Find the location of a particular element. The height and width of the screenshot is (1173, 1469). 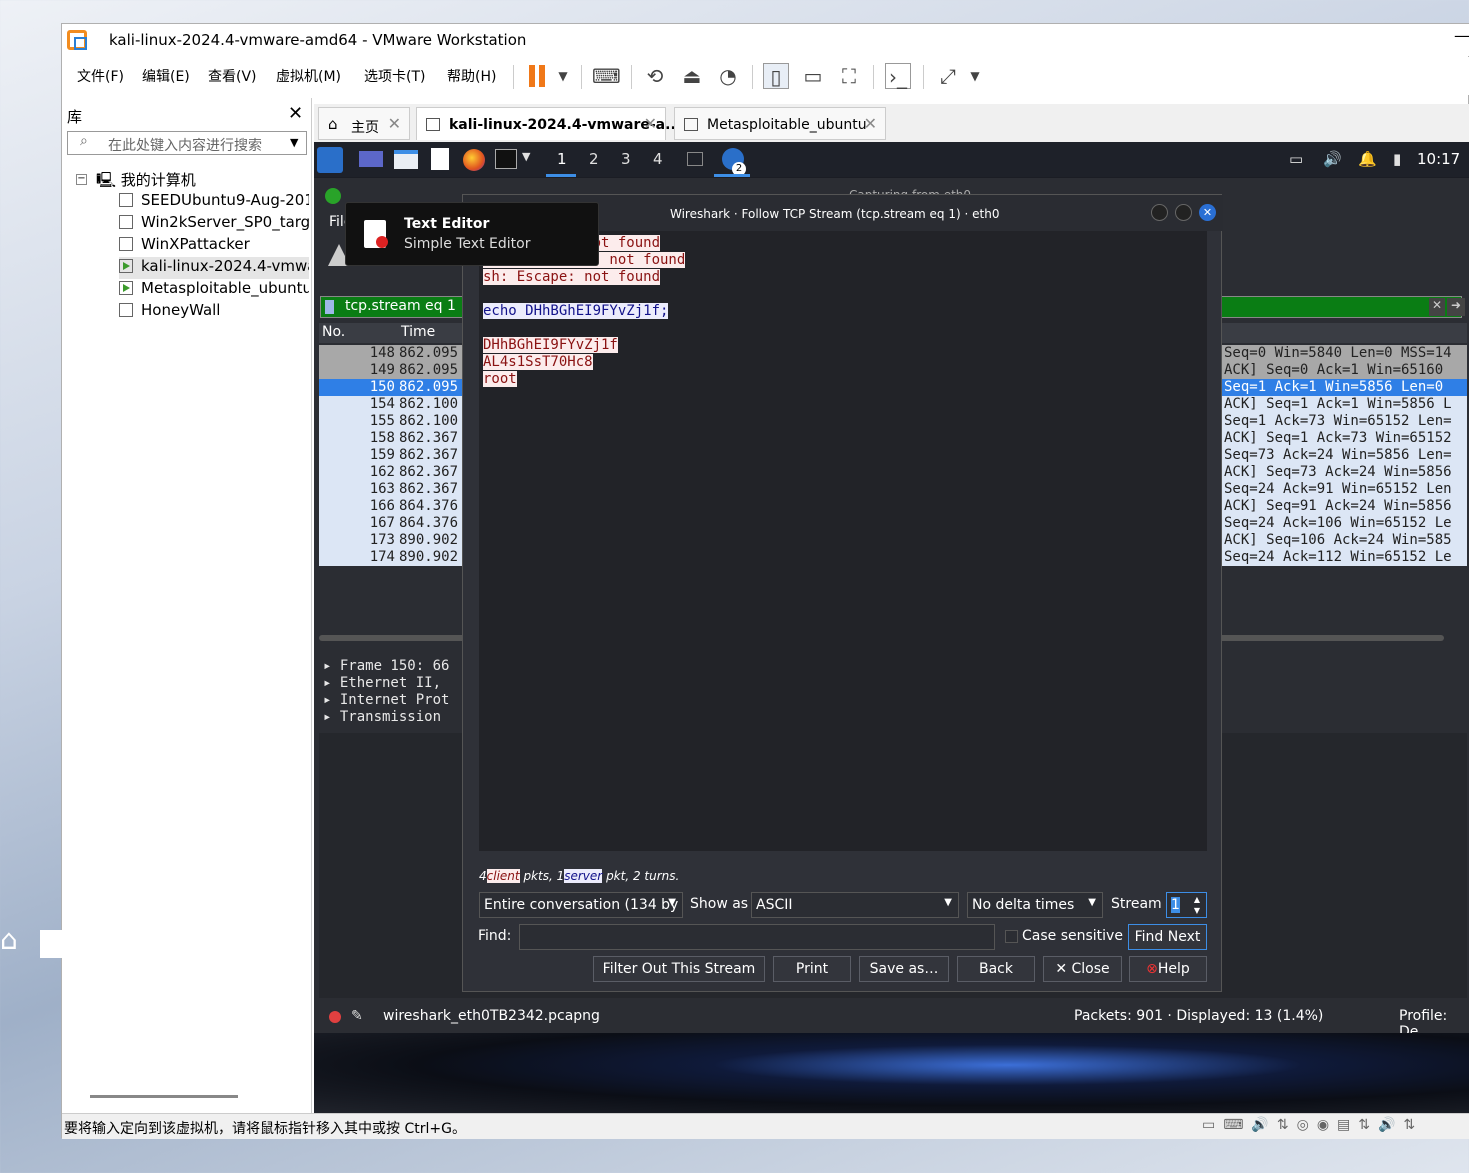

terminal-icon is located at coordinates (506, 159).